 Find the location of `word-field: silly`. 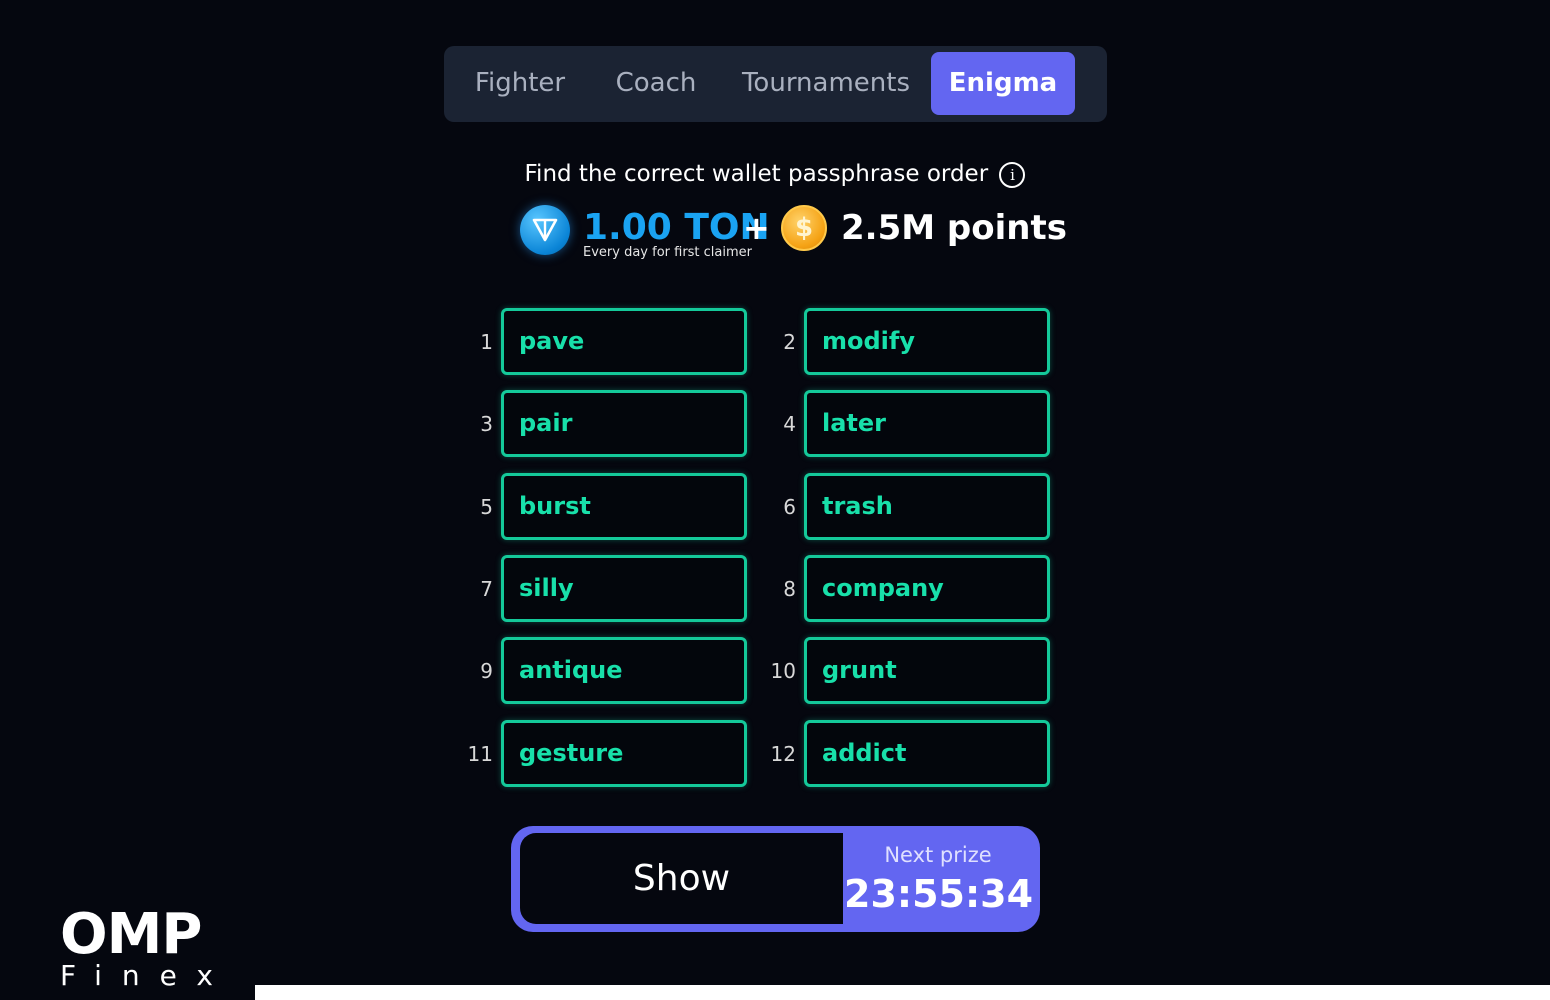

word-field: silly is located at coordinates (624, 588).